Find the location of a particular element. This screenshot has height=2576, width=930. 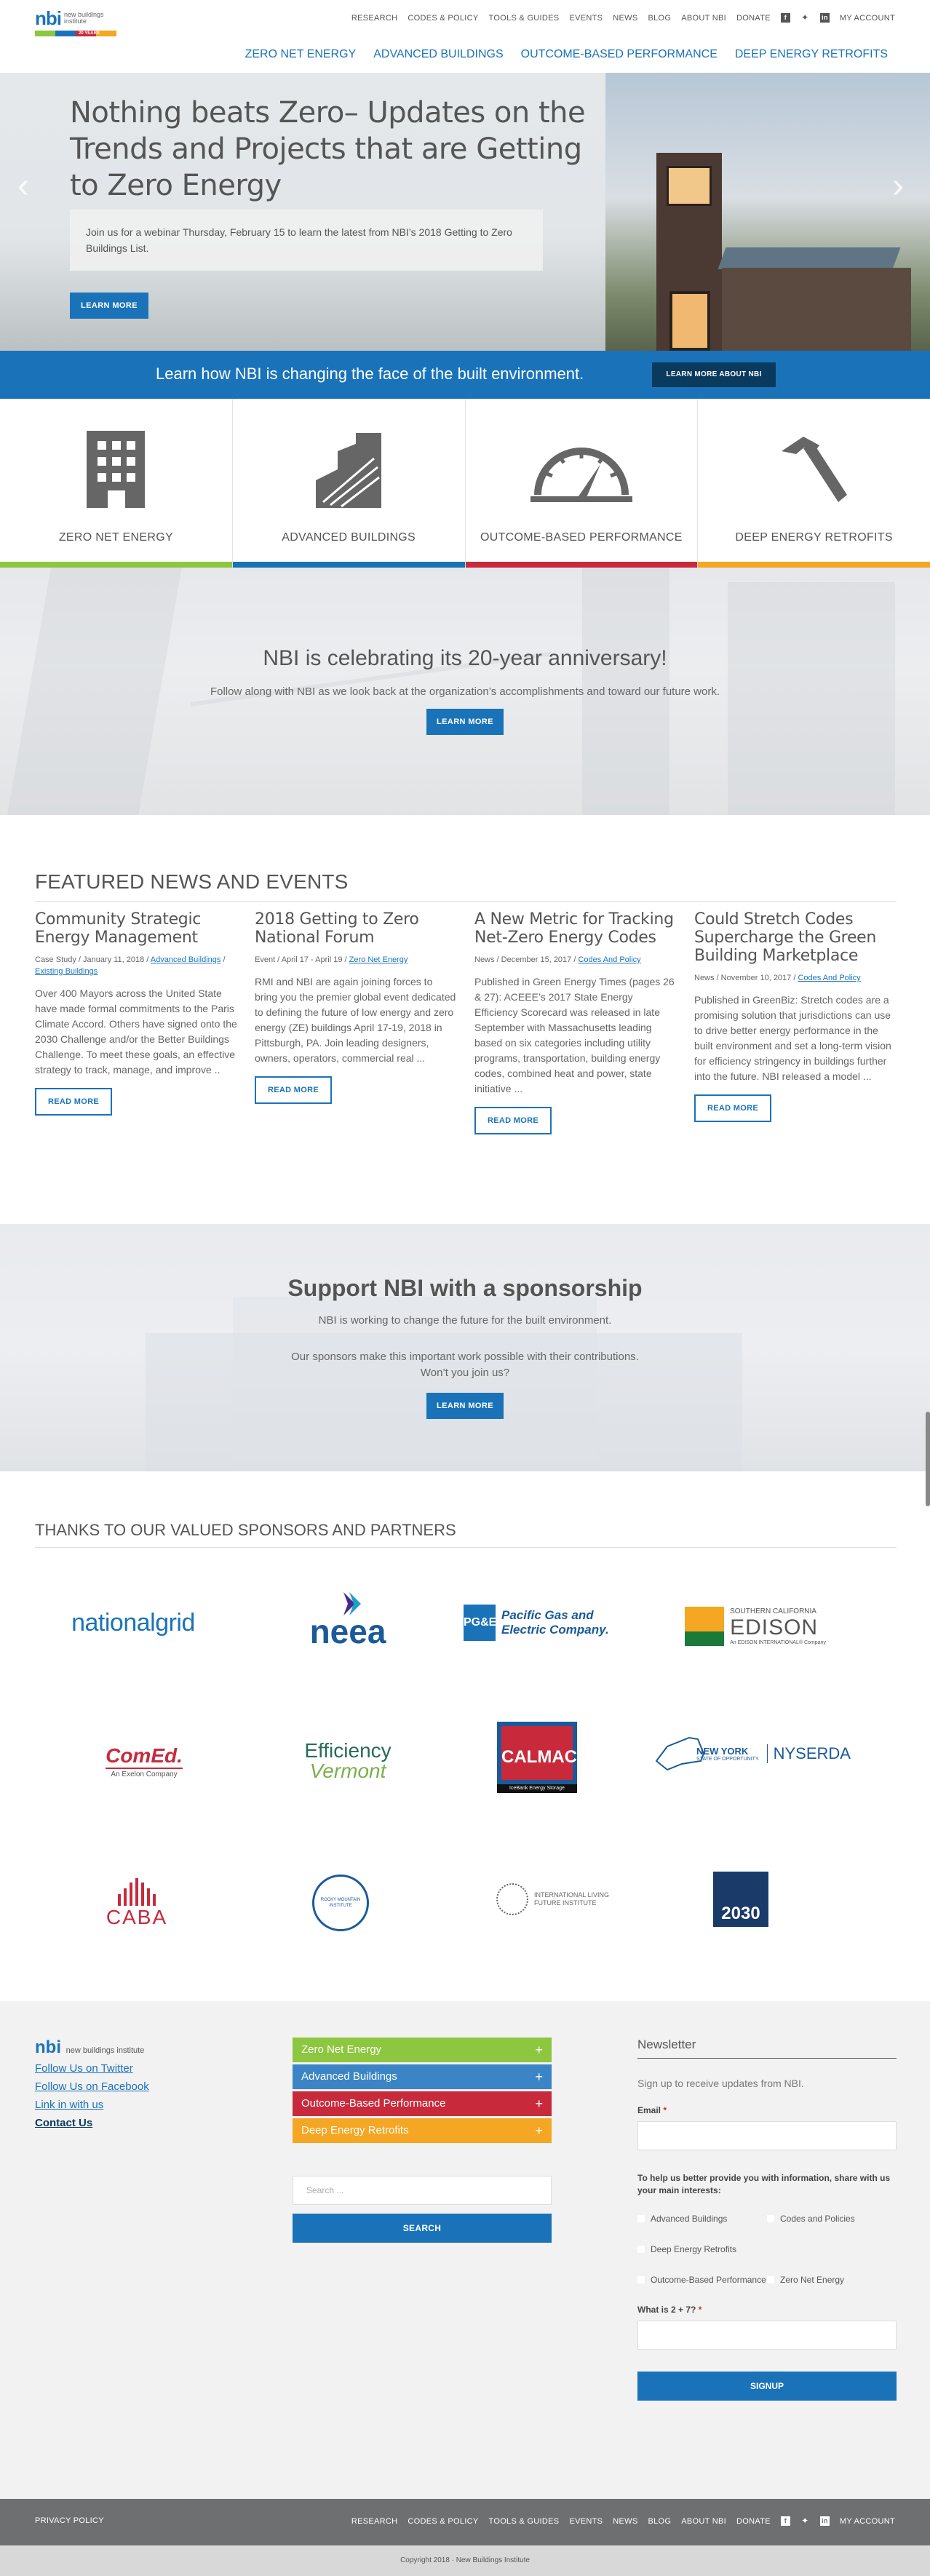

learn-more-about-nbi-button: LEARN MORE ABOUT NBI is located at coordinates (714, 374).